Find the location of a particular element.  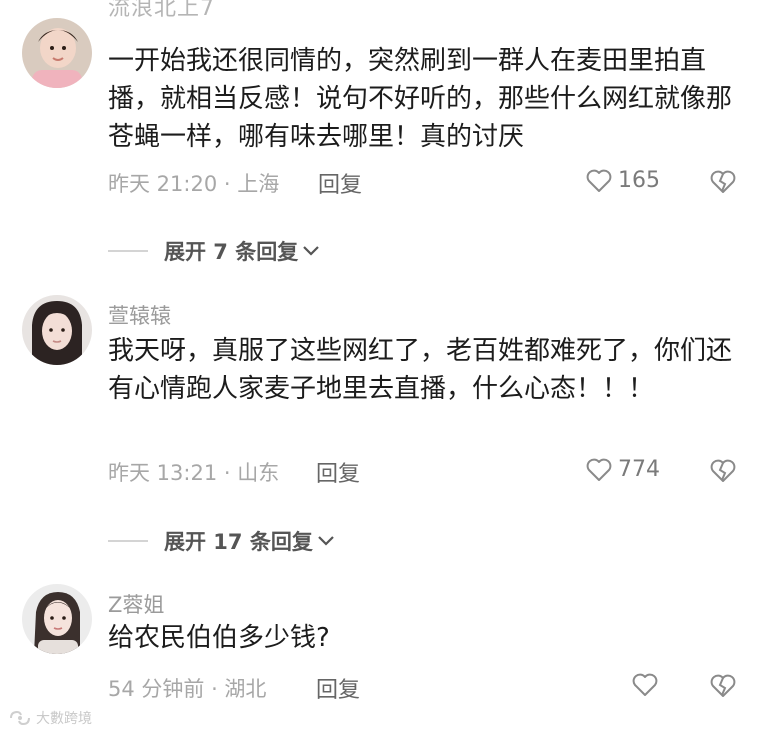

like-count: 774 is located at coordinates (639, 469).